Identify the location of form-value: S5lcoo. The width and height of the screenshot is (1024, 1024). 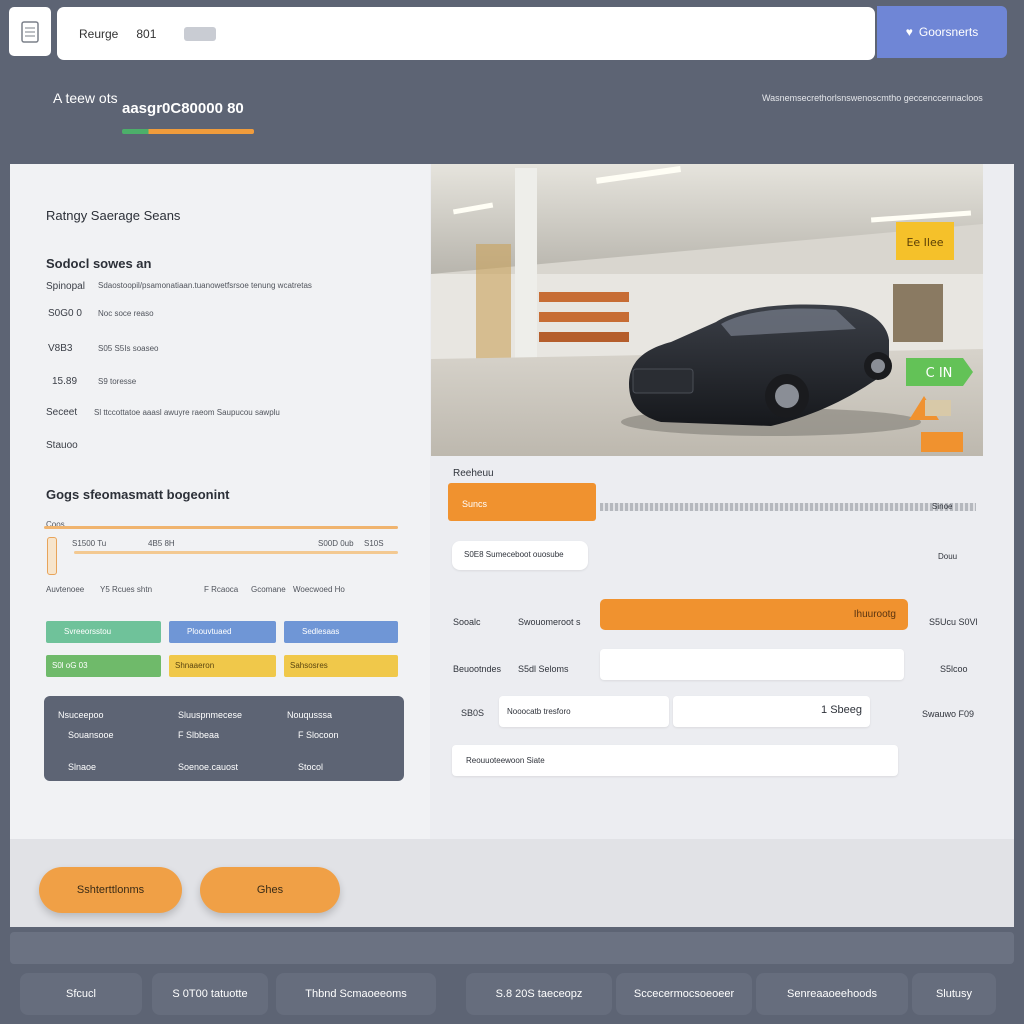
(954, 669).